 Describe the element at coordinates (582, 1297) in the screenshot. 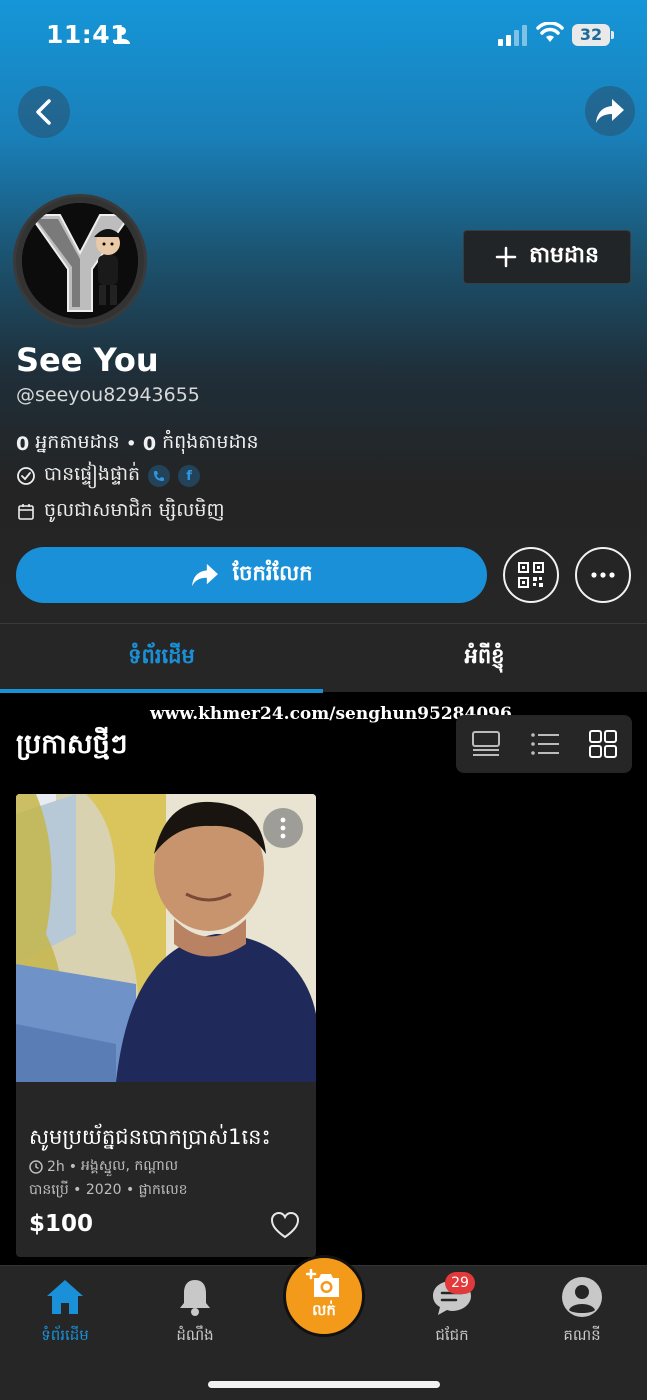

I see `account-icon` at that location.